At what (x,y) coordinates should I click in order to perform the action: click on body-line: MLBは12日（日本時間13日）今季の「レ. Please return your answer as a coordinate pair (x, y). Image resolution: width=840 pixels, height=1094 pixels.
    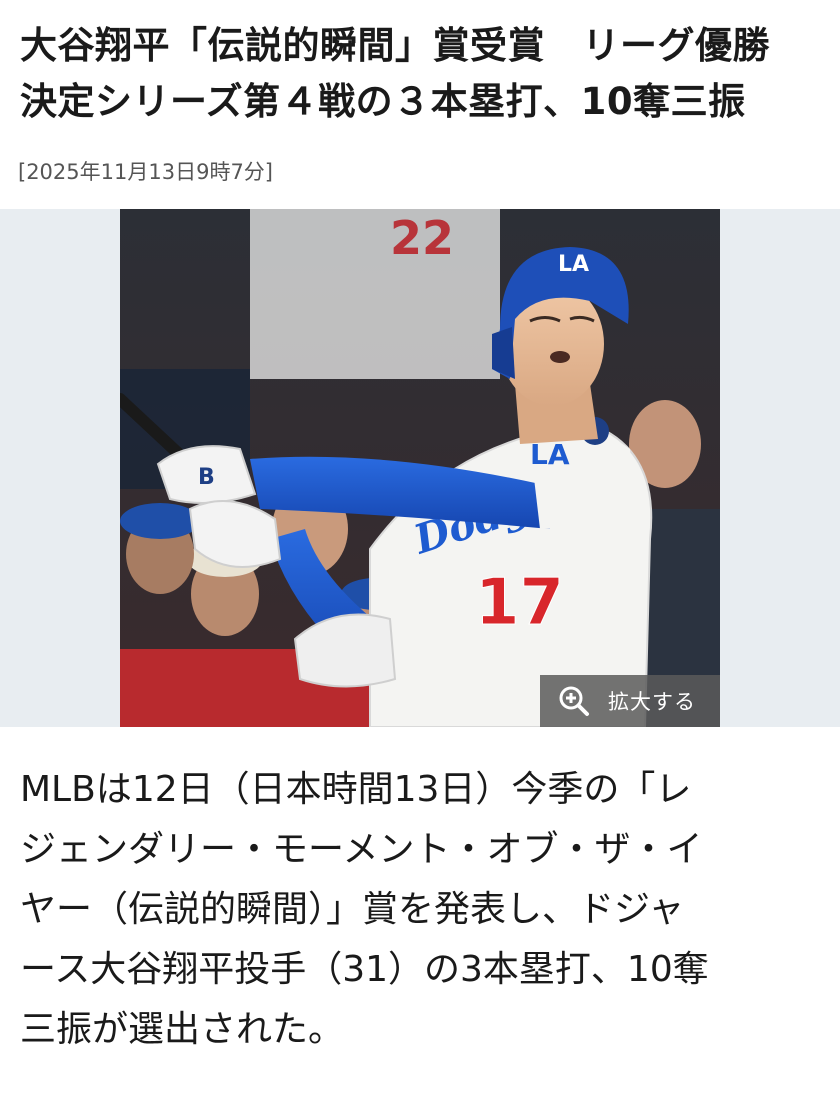
    Looking at the image, I should click on (356, 789).